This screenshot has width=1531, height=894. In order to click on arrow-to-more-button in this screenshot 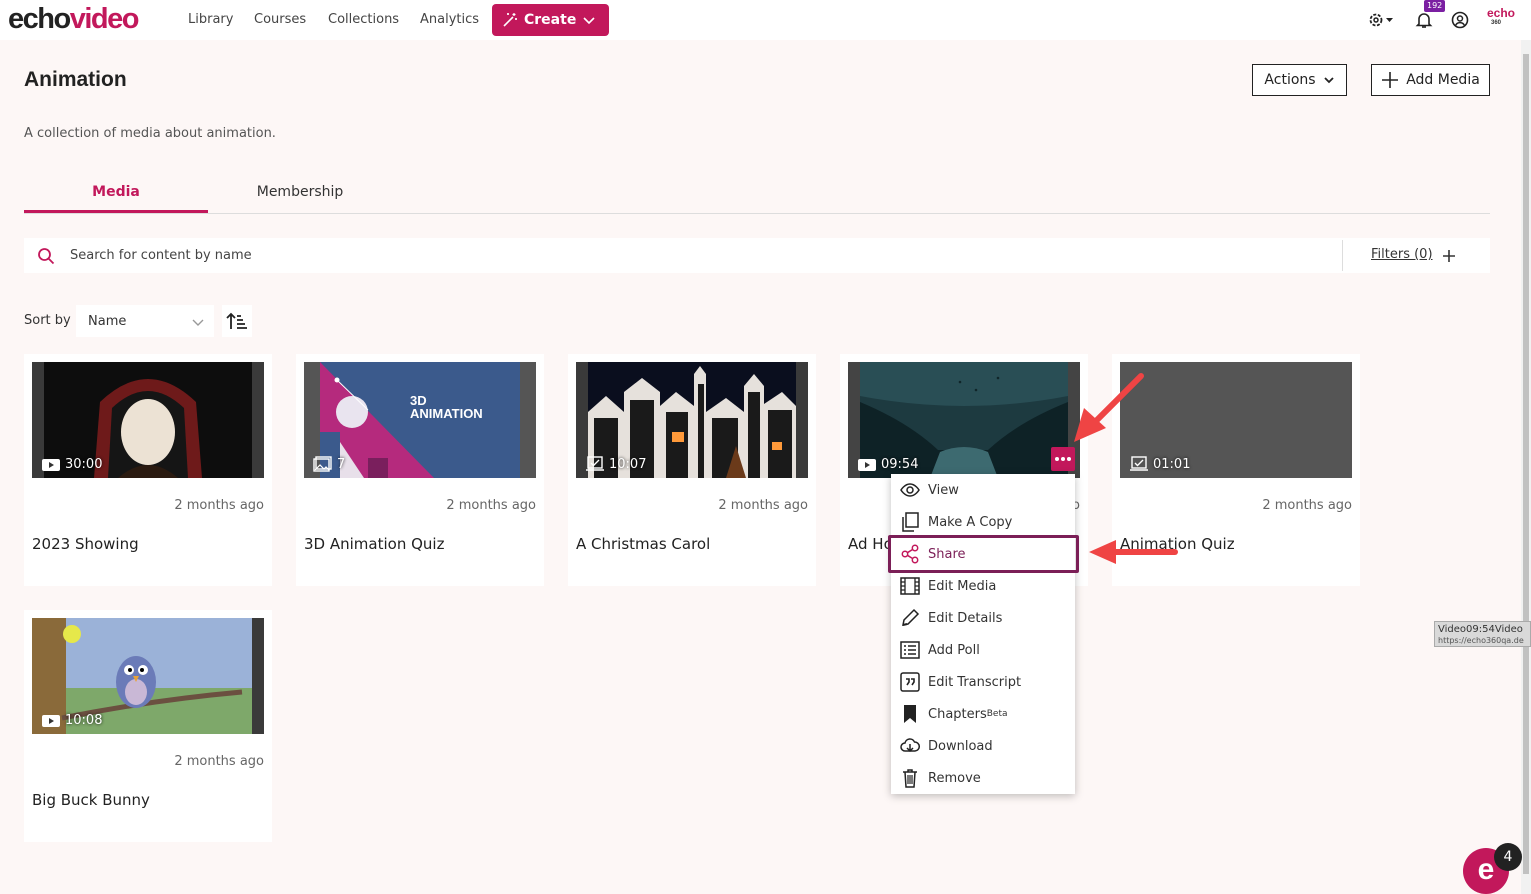, I will do `click(1109, 407)`.